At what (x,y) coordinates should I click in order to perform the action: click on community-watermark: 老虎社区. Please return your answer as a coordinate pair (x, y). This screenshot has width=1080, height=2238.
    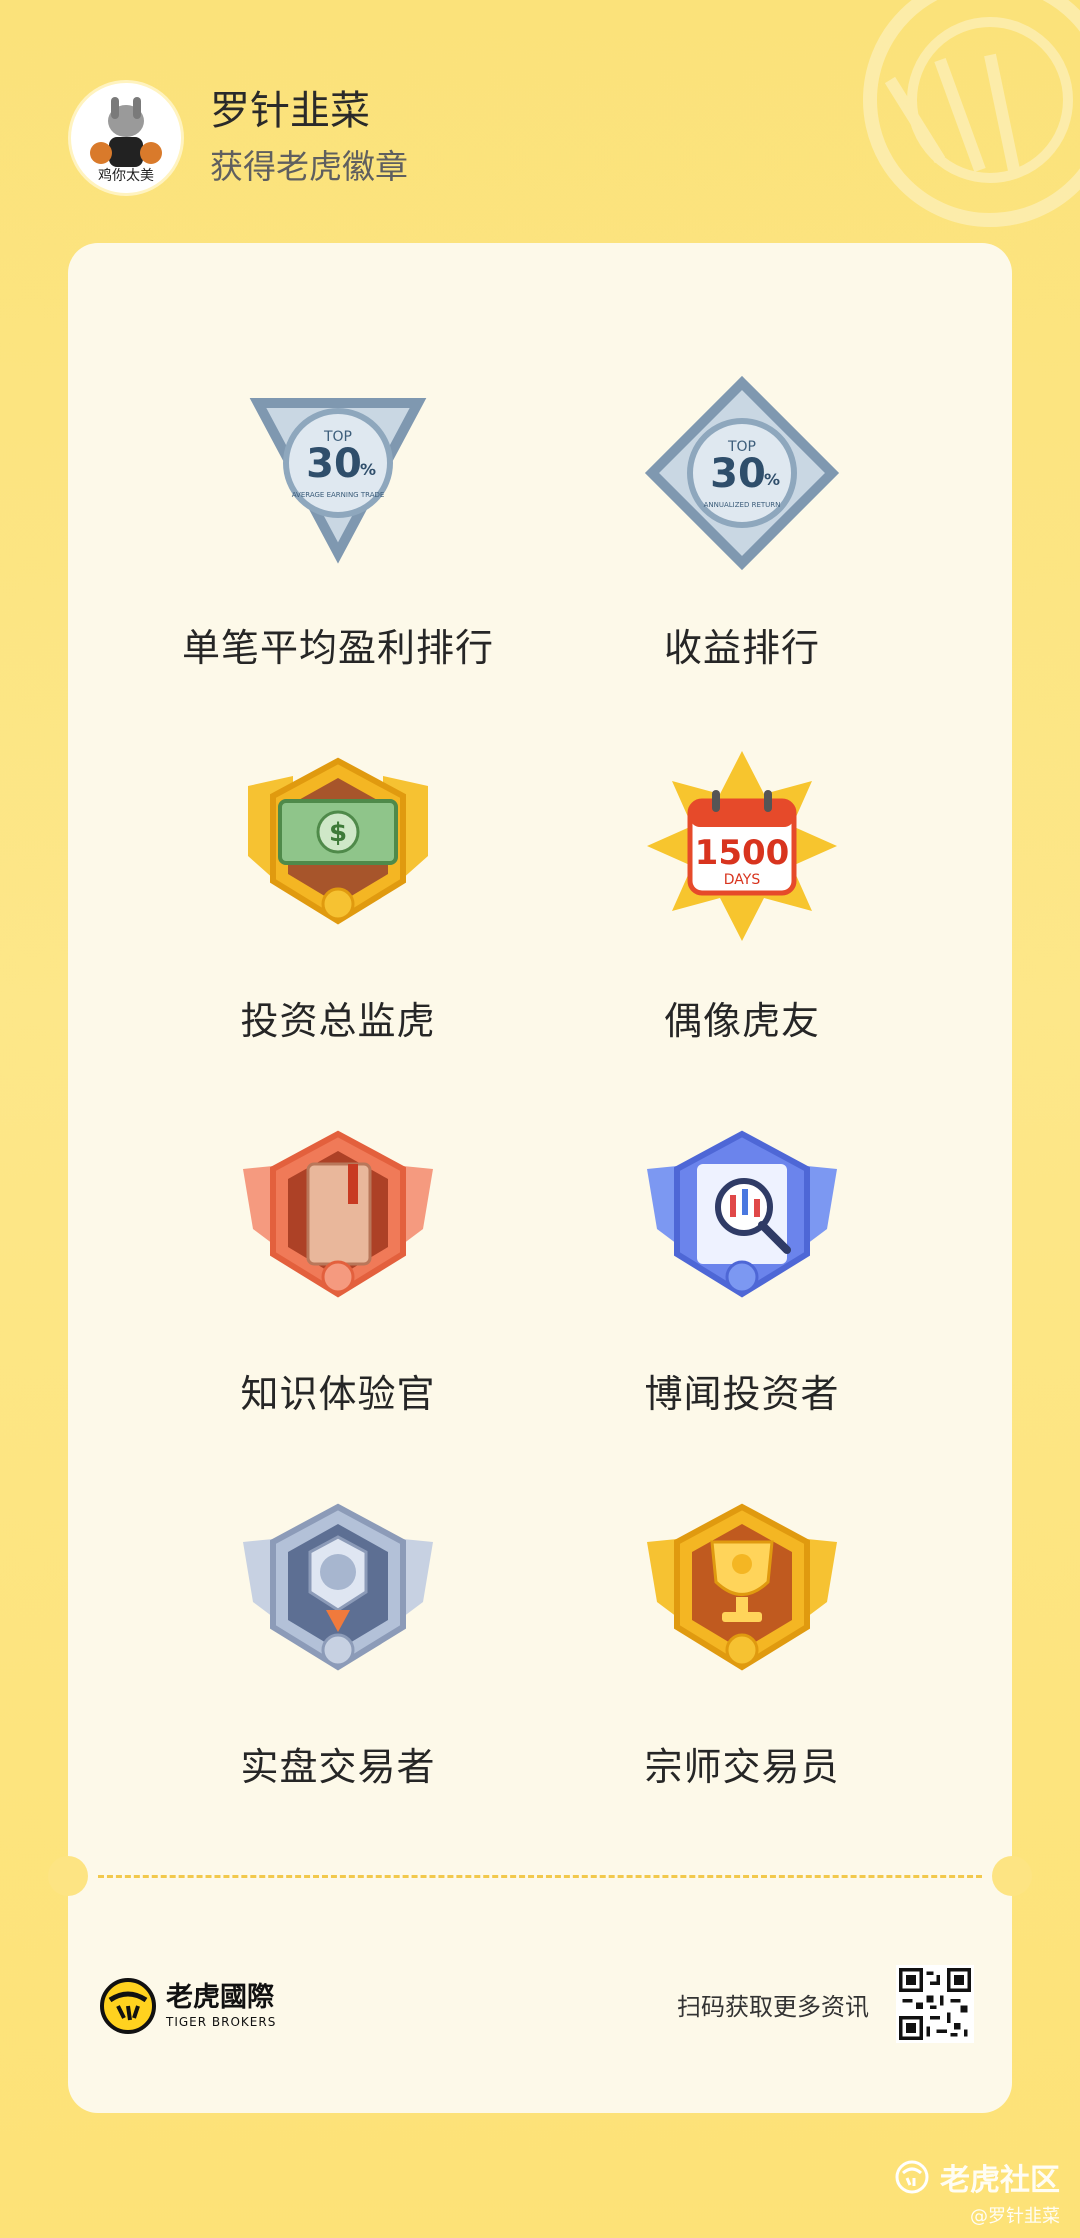
    Looking at the image, I should click on (977, 2177).